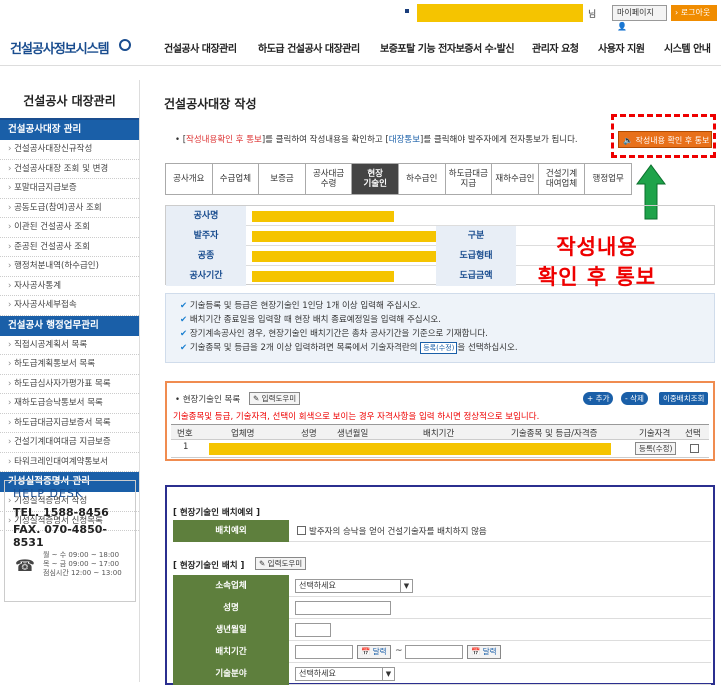 The image size is (721, 685). Describe the element at coordinates (323, 216) in the screenshot. I see `project-name-redacted` at that location.